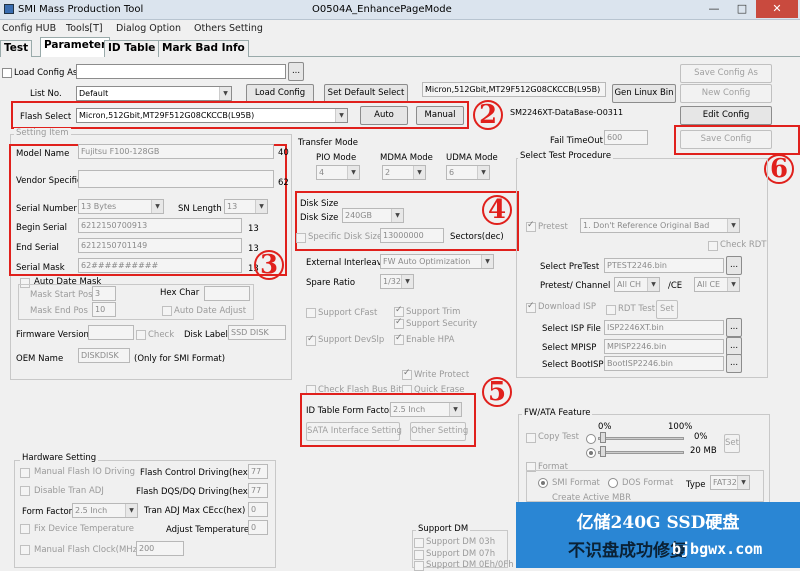 The height and width of the screenshot is (571, 800). What do you see at coordinates (419, 555) in the screenshot?
I see `support-dm-07h-checkbox` at bounding box center [419, 555].